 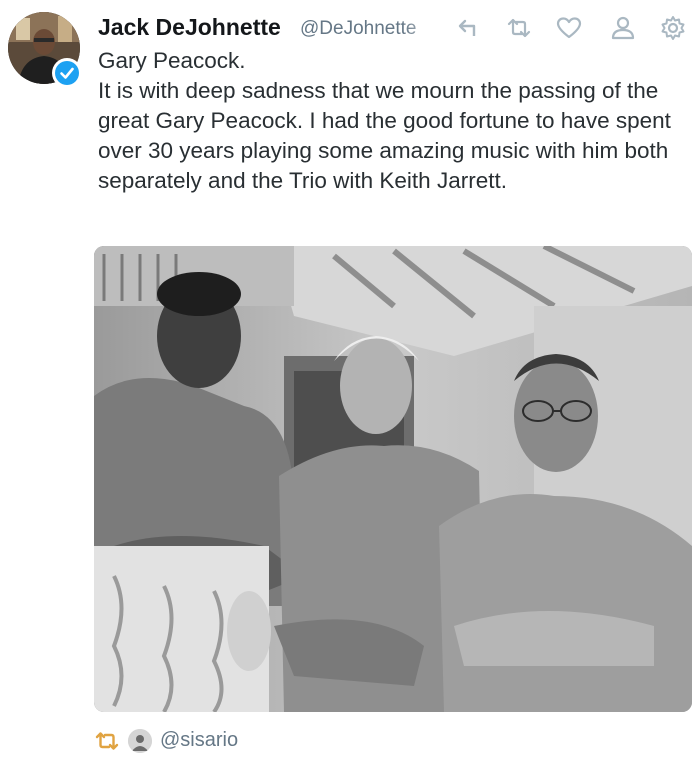 I want to click on author-name: Jack DeJohnette, so click(x=189, y=27).